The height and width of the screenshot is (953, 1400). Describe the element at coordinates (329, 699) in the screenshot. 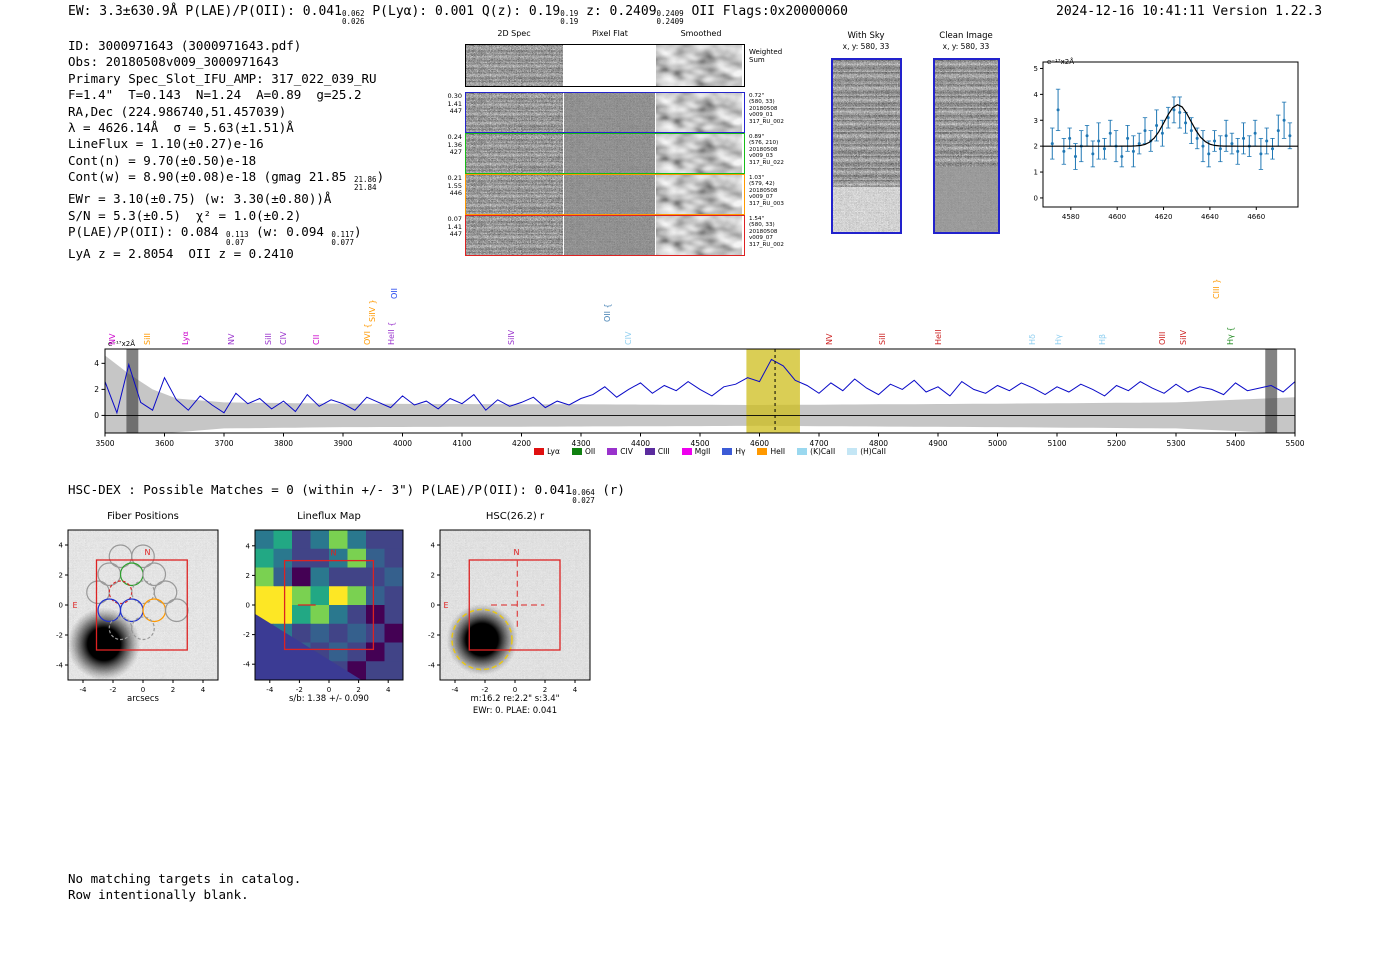

I see `lineflux-map-xlabel: s/b: 1.38 +/- 0.090` at that location.